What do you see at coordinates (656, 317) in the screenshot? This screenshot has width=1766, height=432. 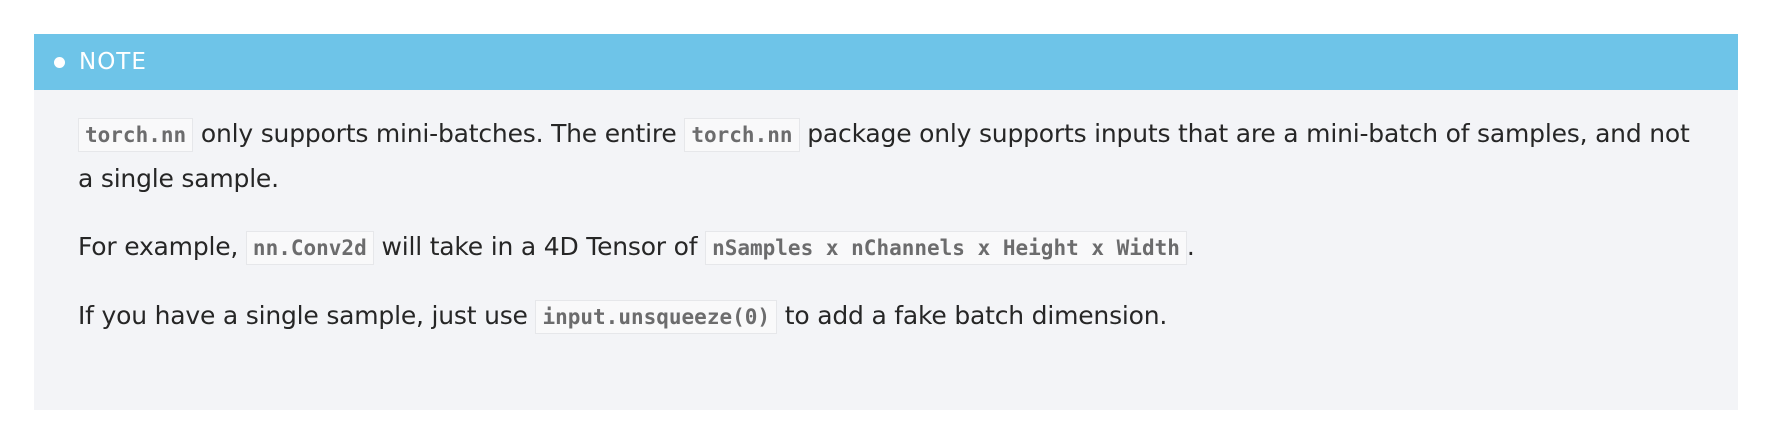 I see `inline-code: input.unsqueeze(0)` at bounding box center [656, 317].